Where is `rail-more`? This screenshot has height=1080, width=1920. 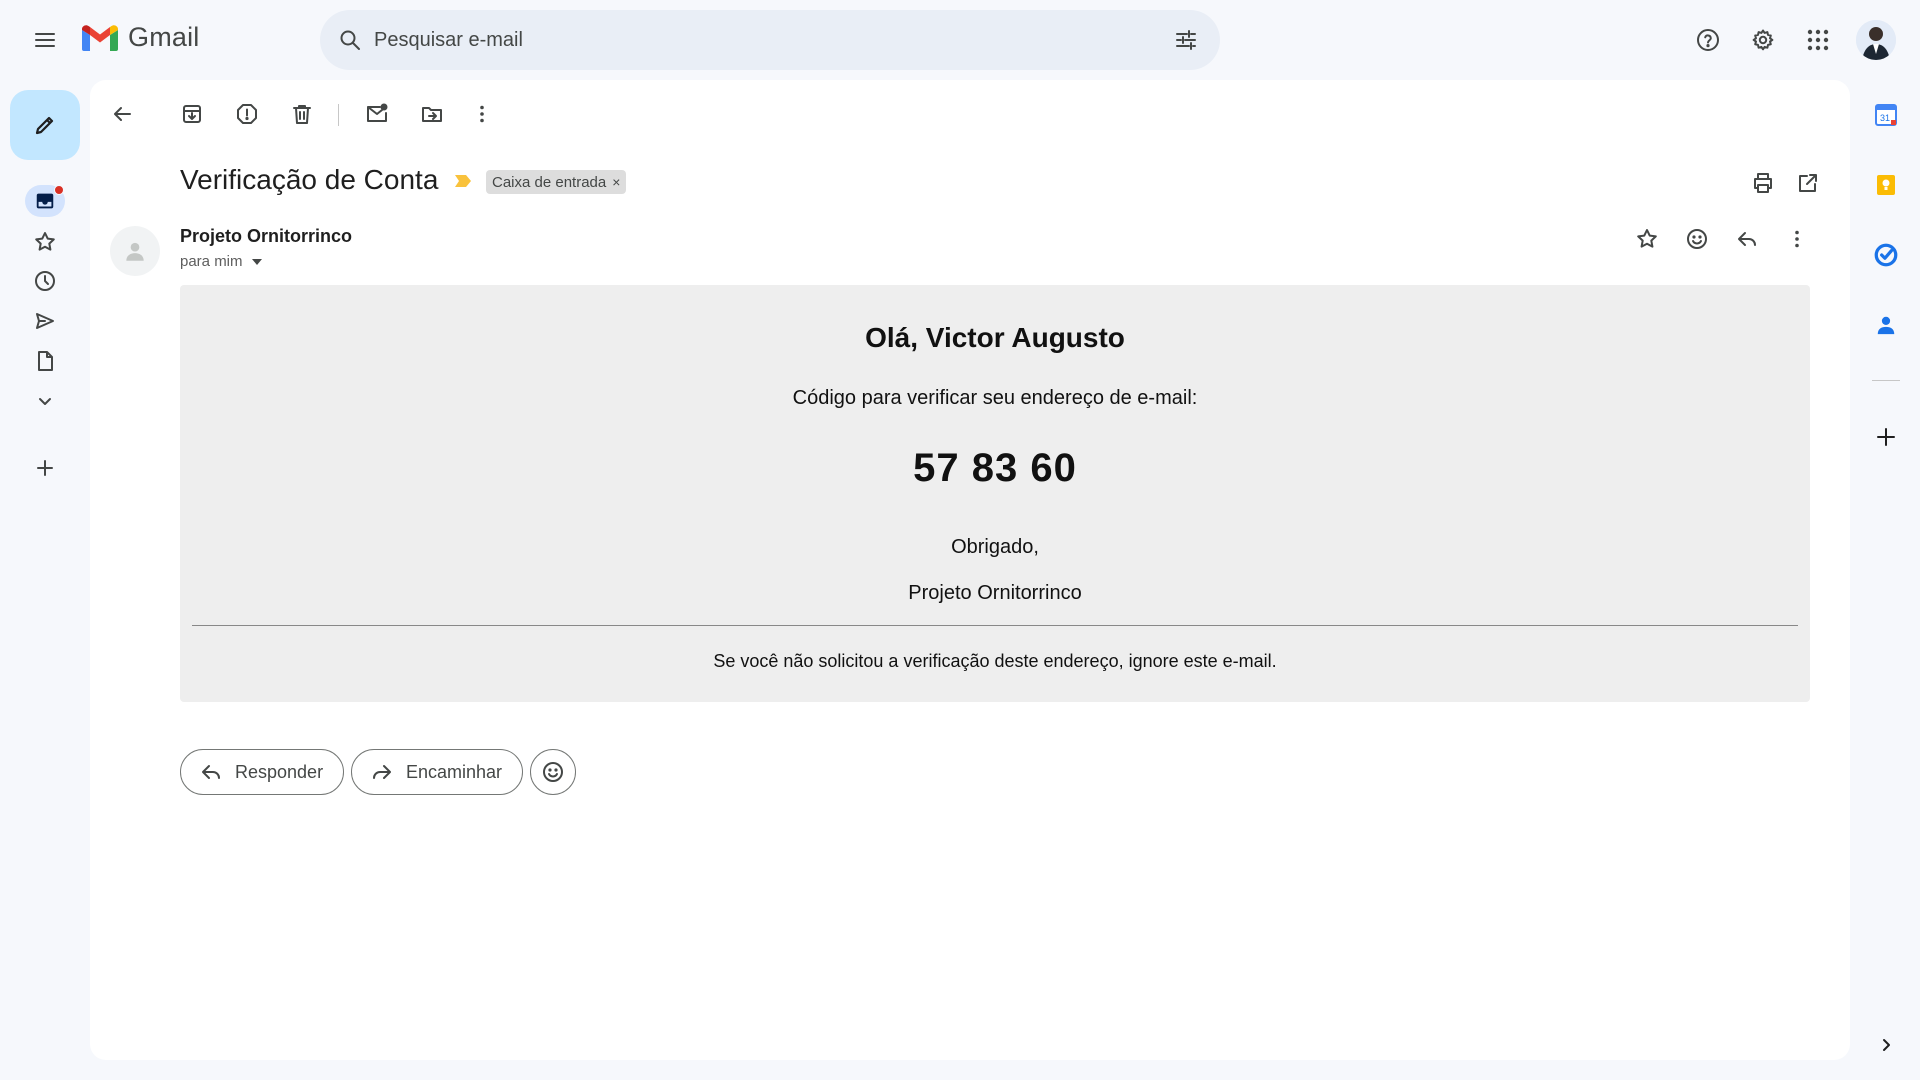
rail-more is located at coordinates (45, 401).